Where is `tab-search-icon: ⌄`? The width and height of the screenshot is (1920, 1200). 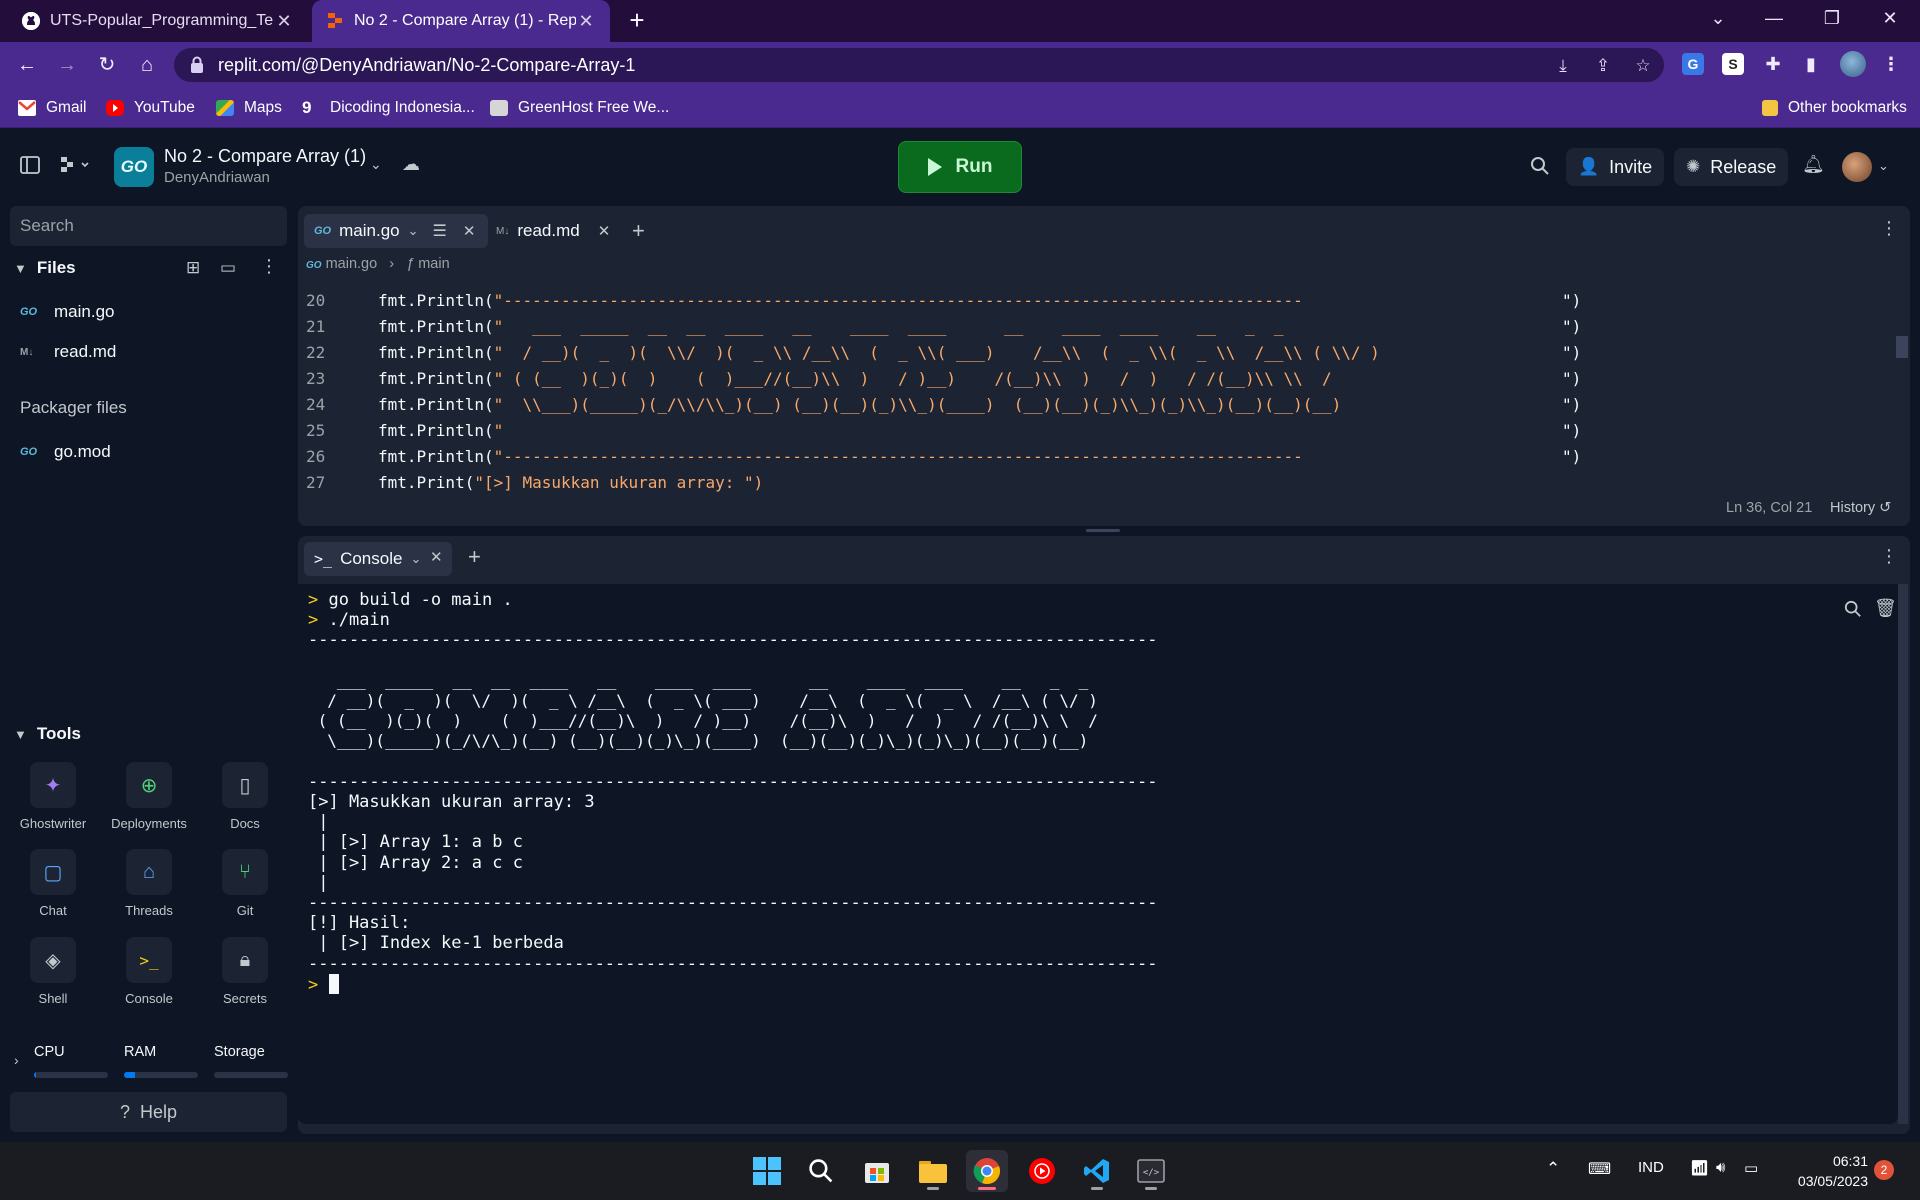 tab-search-icon: ⌄ is located at coordinates (1718, 19).